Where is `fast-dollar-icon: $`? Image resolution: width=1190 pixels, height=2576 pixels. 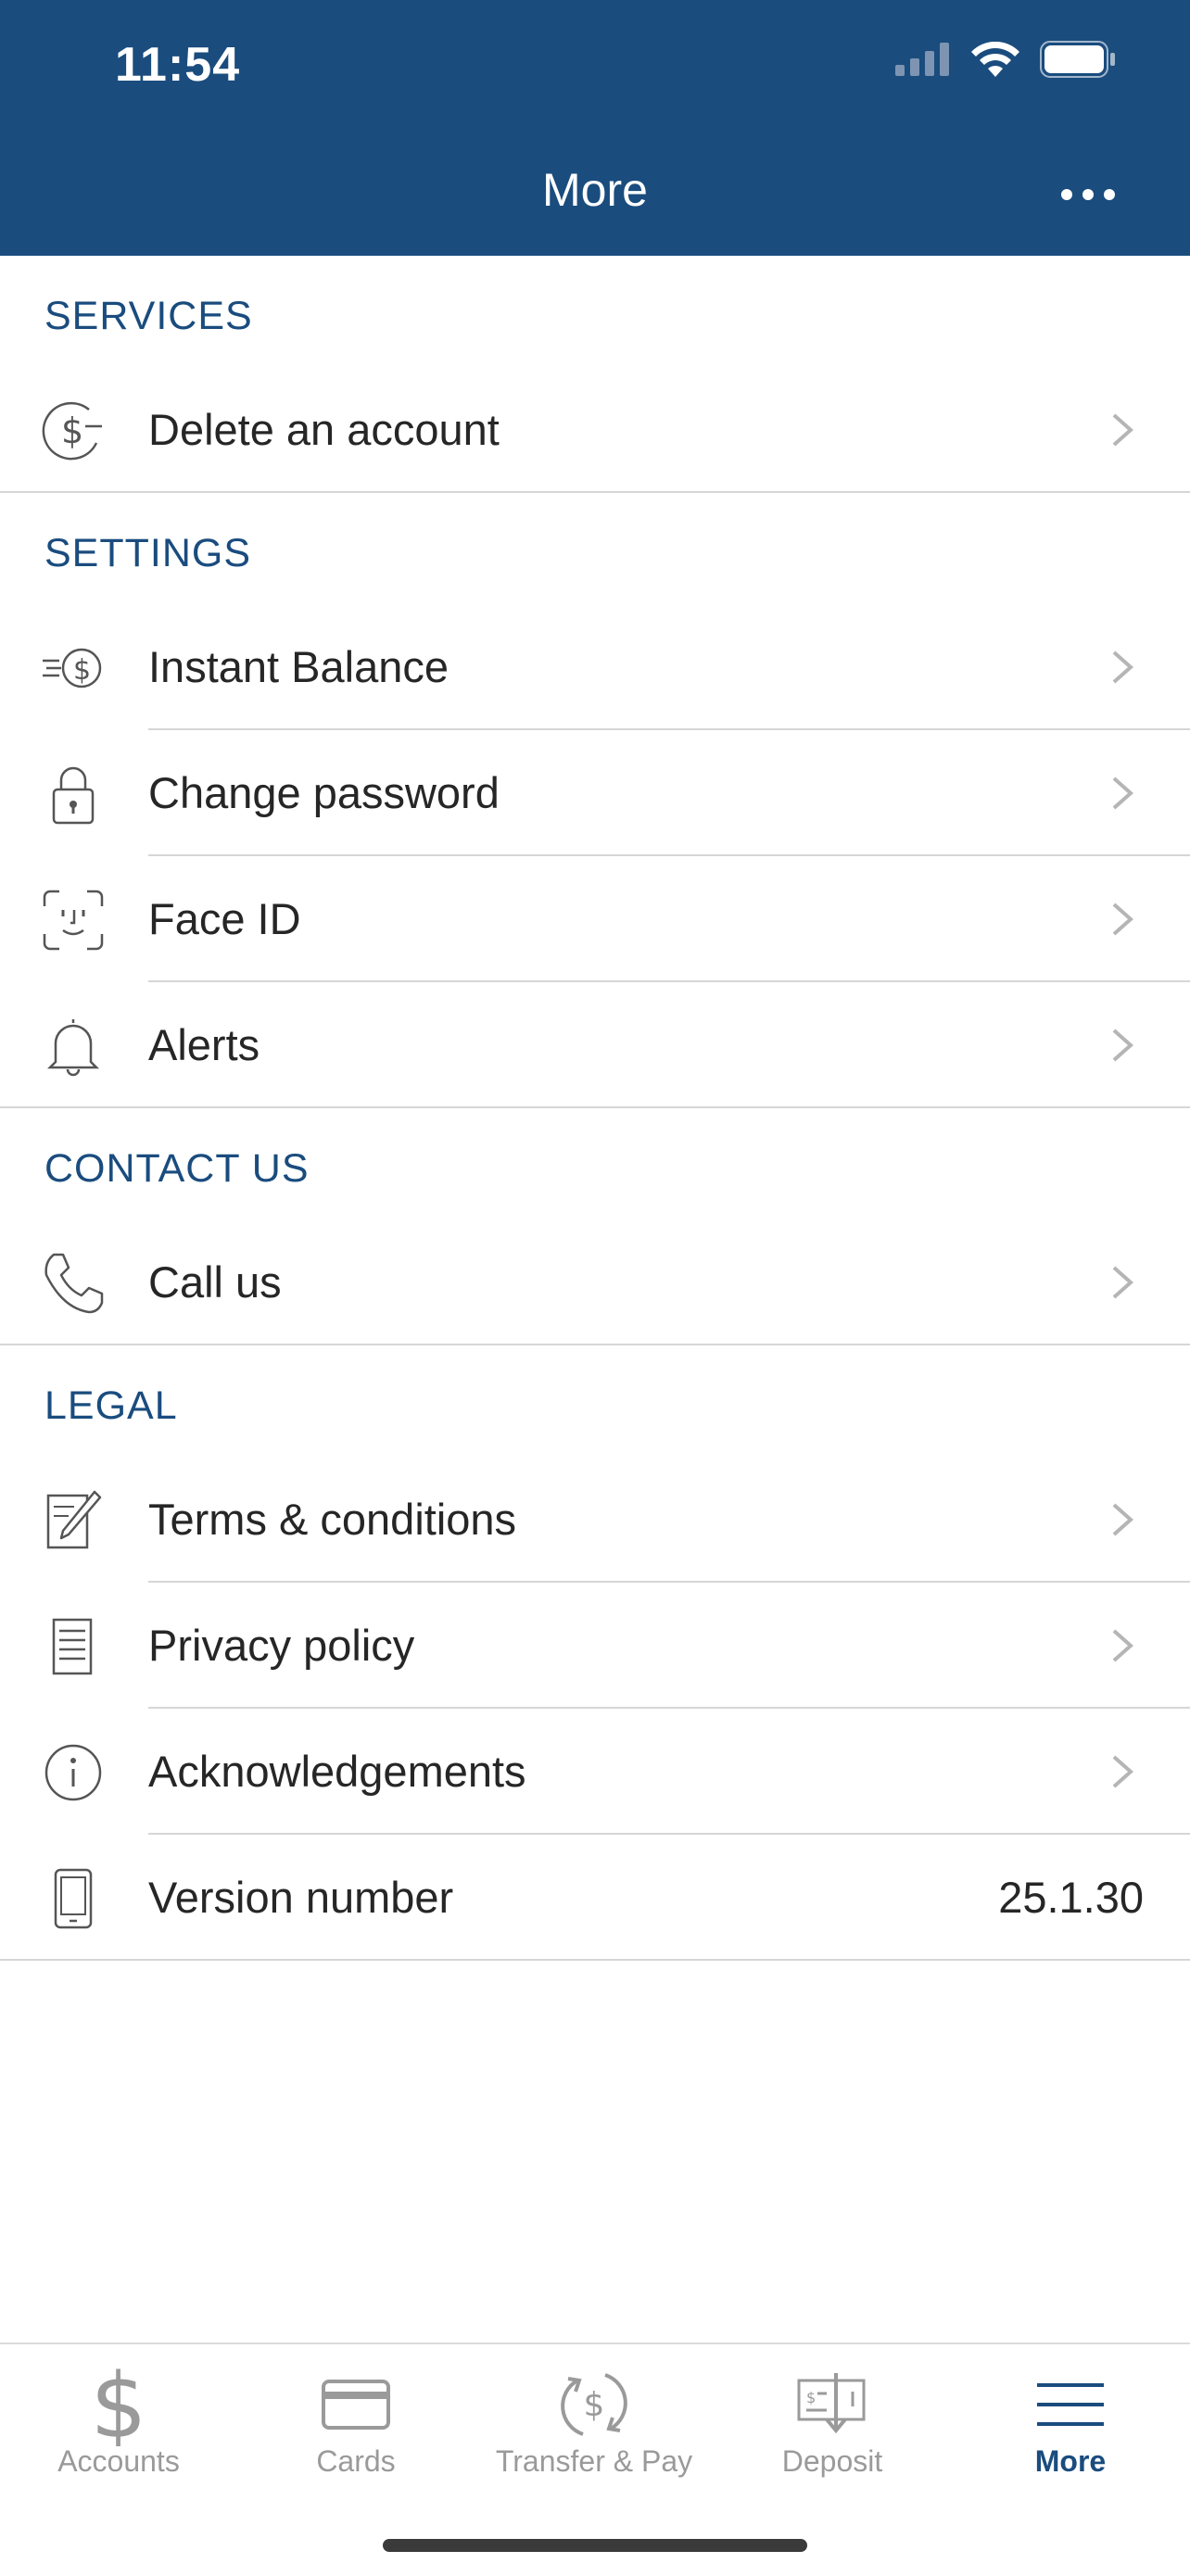 fast-dollar-icon: $ is located at coordinates (72, 668).